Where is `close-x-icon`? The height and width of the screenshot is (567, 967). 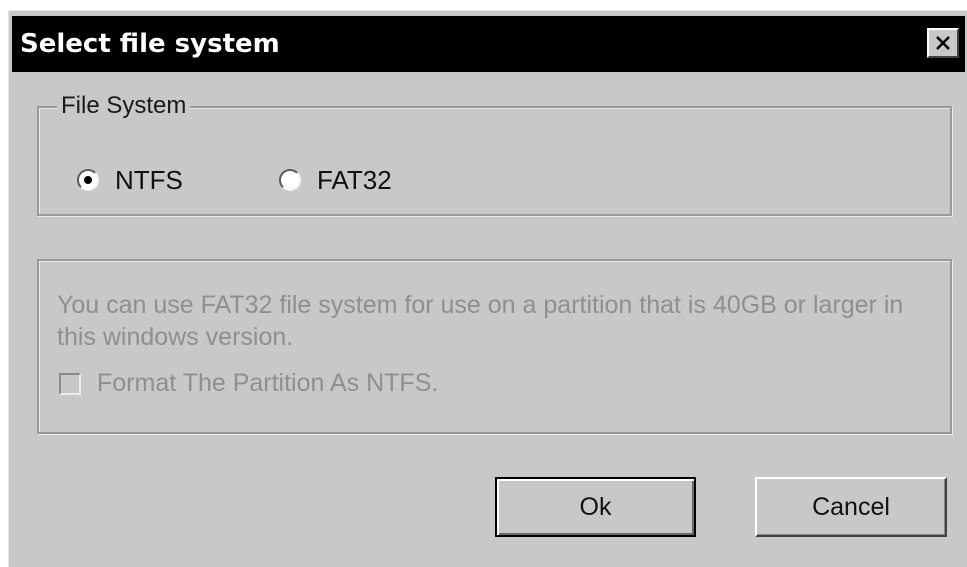 close-x-icon is located at coordinates (943, 43).